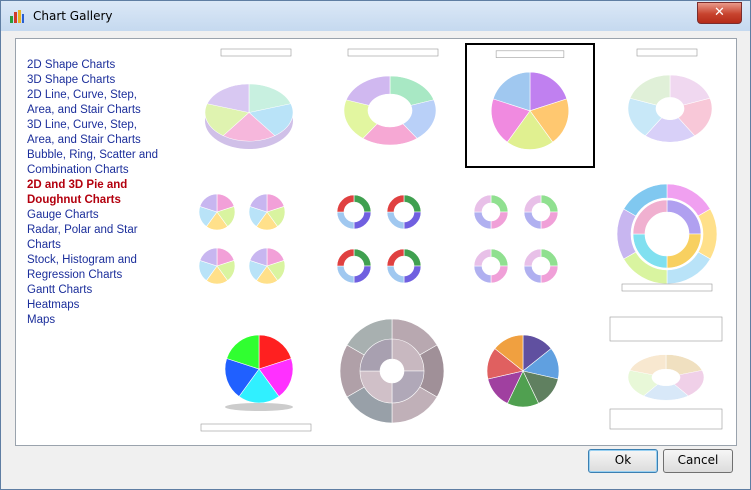 Image resolution: width=751 pixels, height=490 pixels. Describe the element at coordinates (77, 185) in the screenshot. I see `category-item: 2D and 3D Pie and` at that location.